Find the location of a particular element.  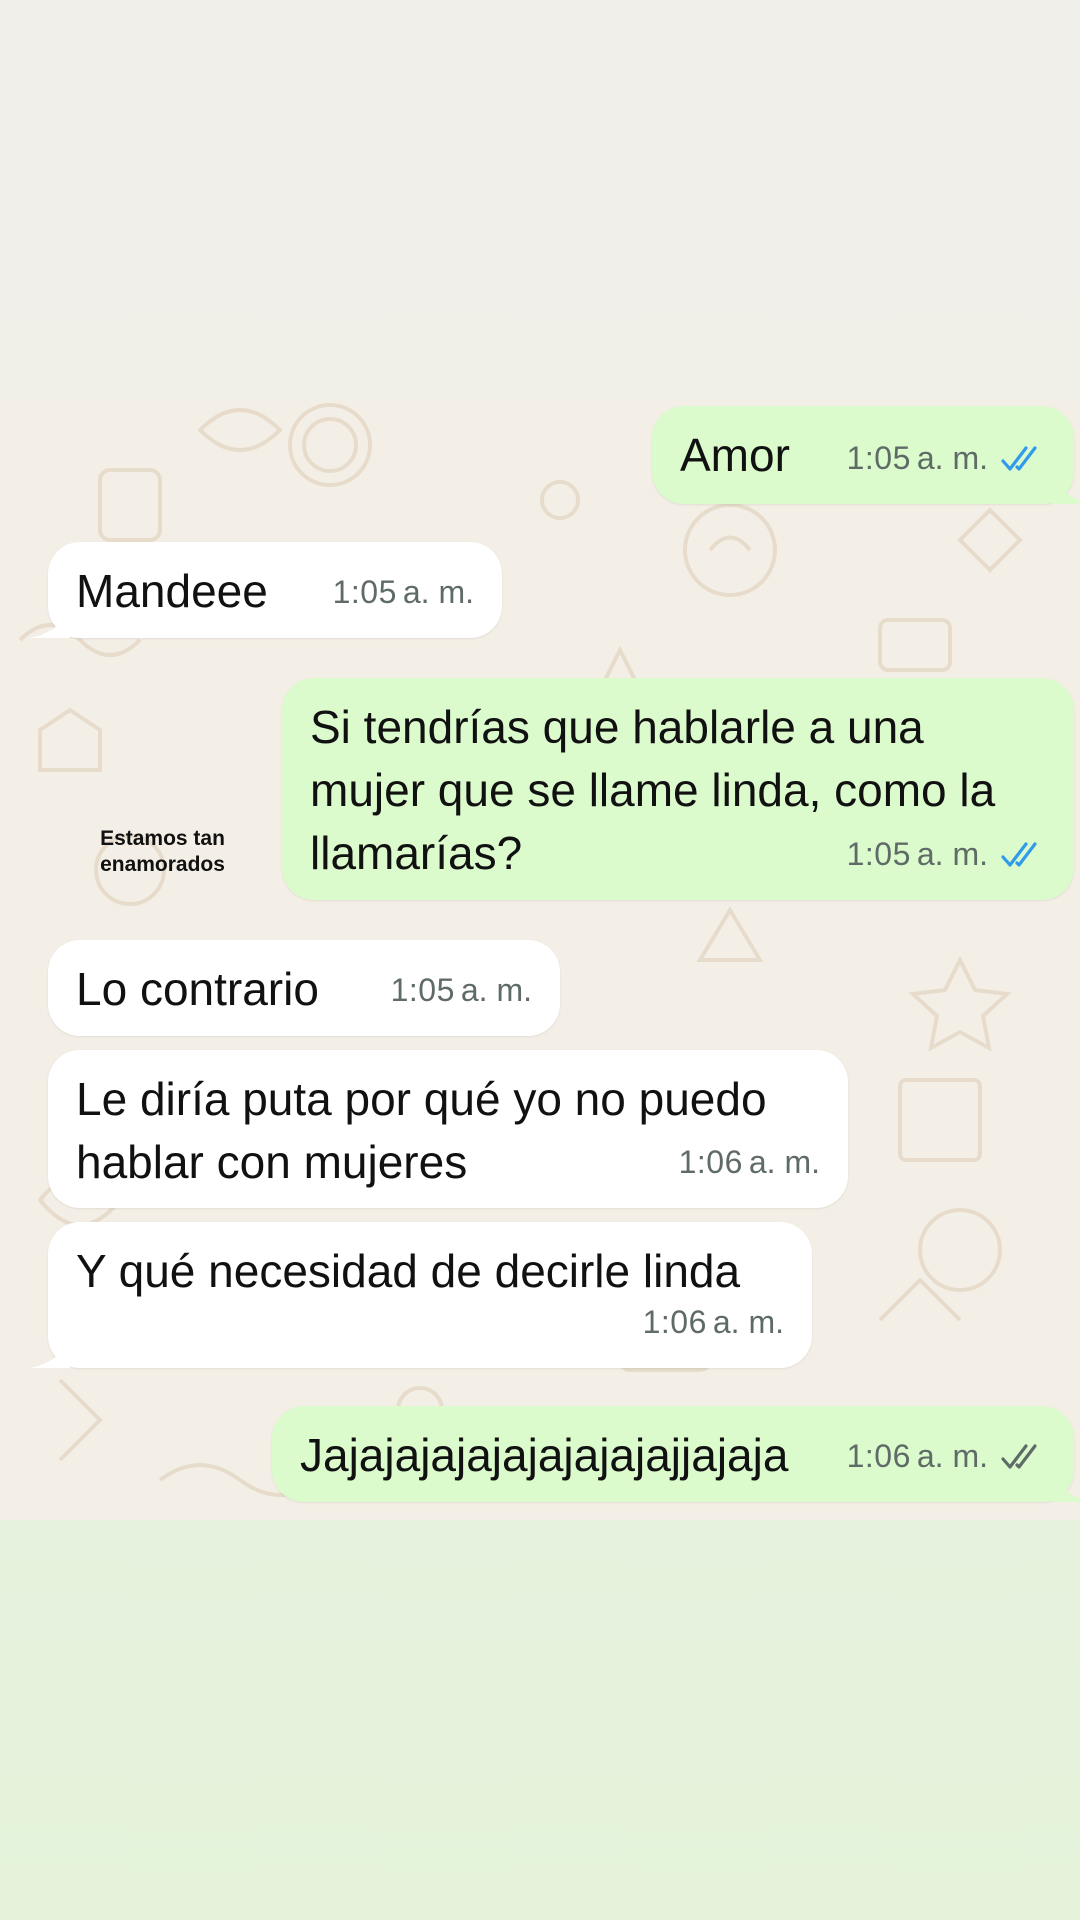

message-text: Jajajajajajajajajajajjajaja is located at coordinates (544, 1455).